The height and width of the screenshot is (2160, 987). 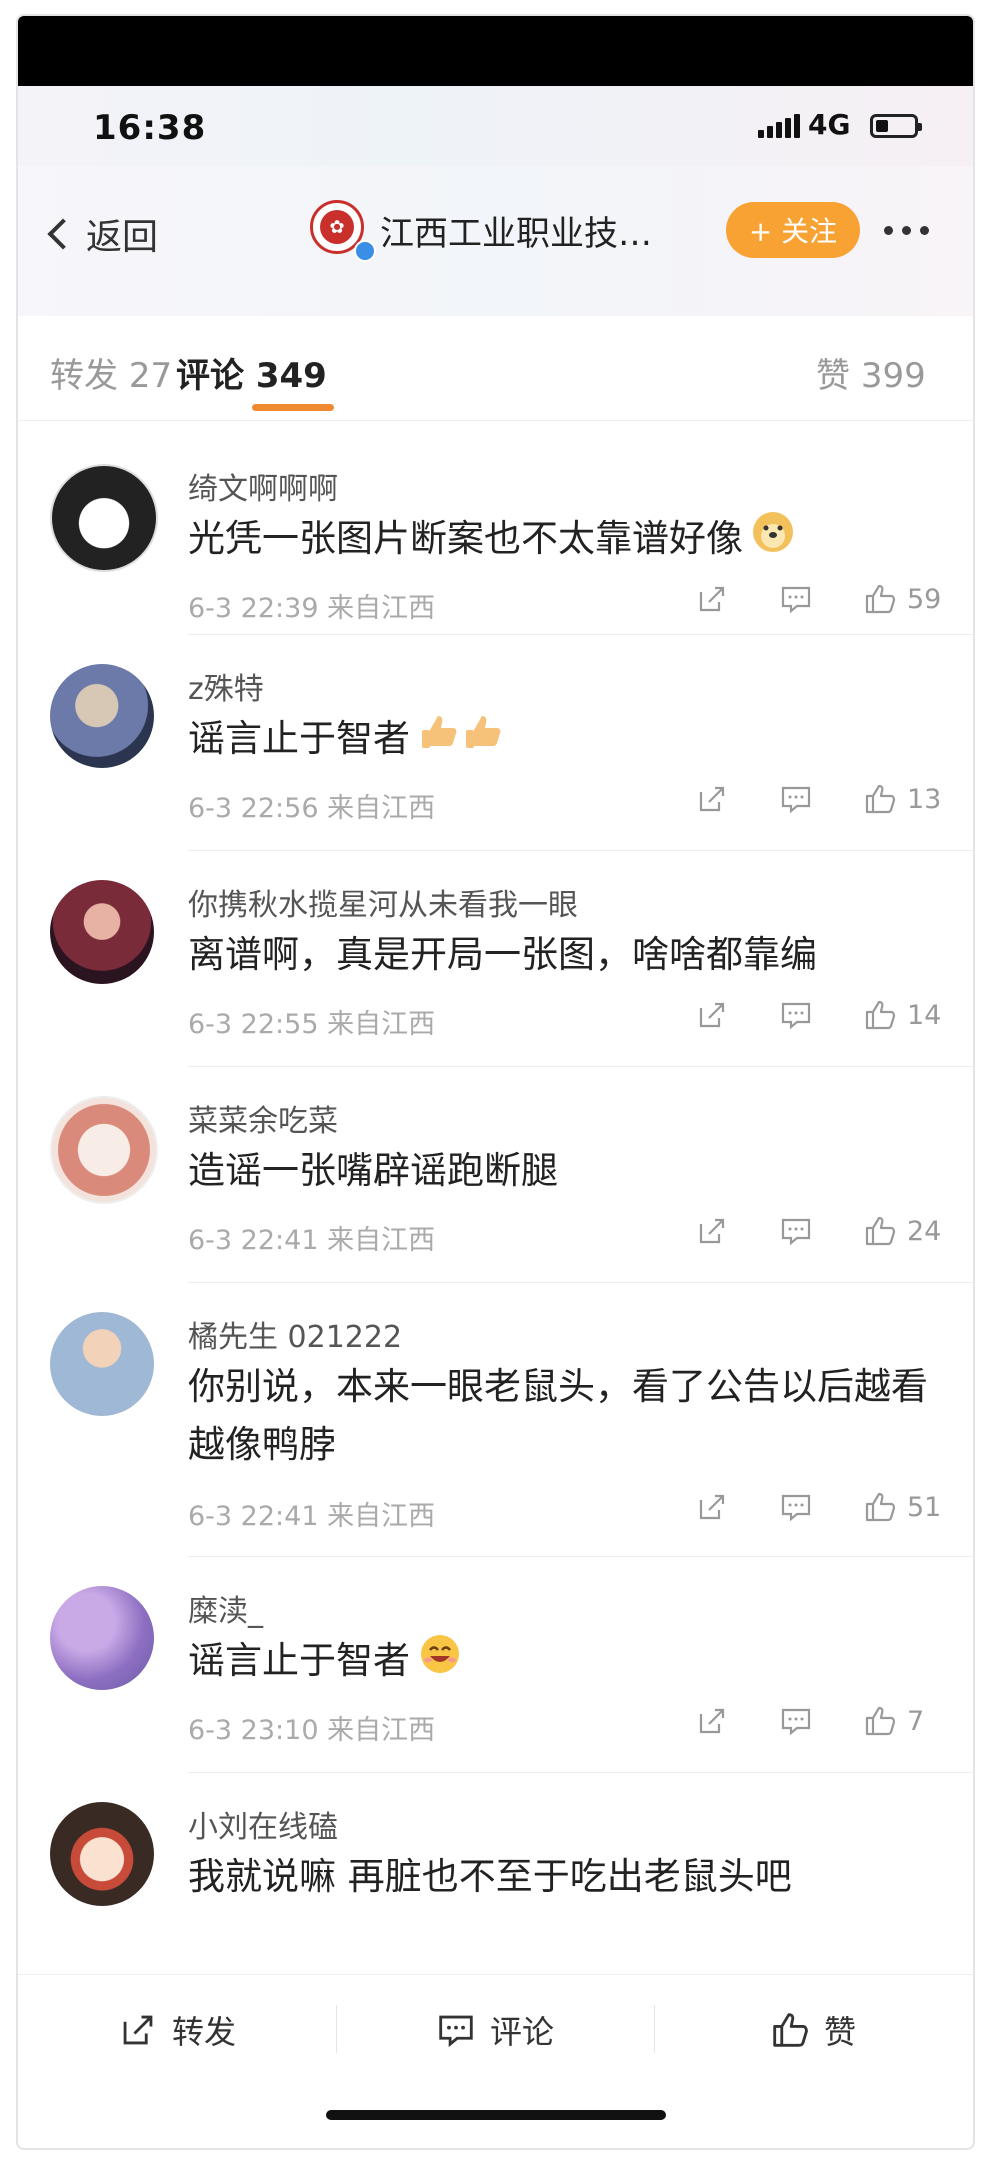 I want to click on comment-date: 6-3 23:10, so click(x=253, y=1730).